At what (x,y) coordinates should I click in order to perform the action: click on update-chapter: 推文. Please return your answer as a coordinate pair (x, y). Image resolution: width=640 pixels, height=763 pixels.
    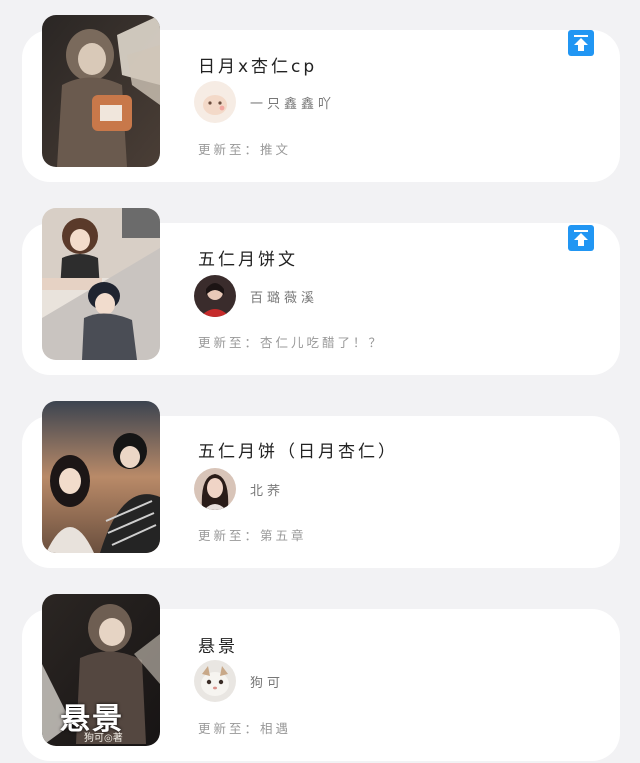
    Looking at the image, I should click on (276, 149).